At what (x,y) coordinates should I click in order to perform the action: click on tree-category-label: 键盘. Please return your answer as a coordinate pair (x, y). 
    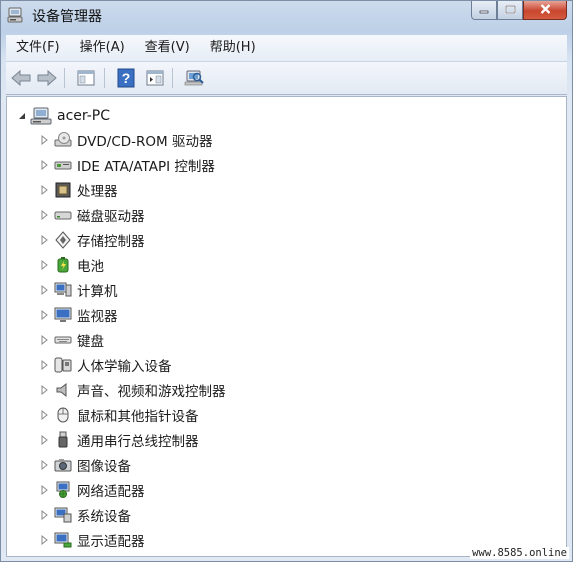
    Looking at the image, I should click on (90, 342).